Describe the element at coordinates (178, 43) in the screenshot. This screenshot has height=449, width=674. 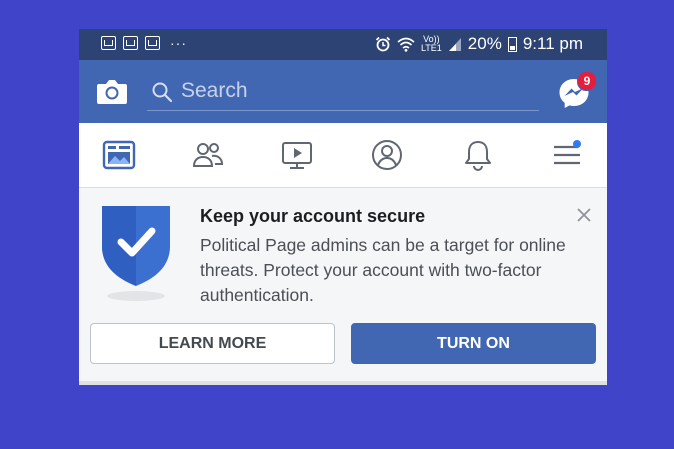
I see `more-notifications-icon: ···` at that location.